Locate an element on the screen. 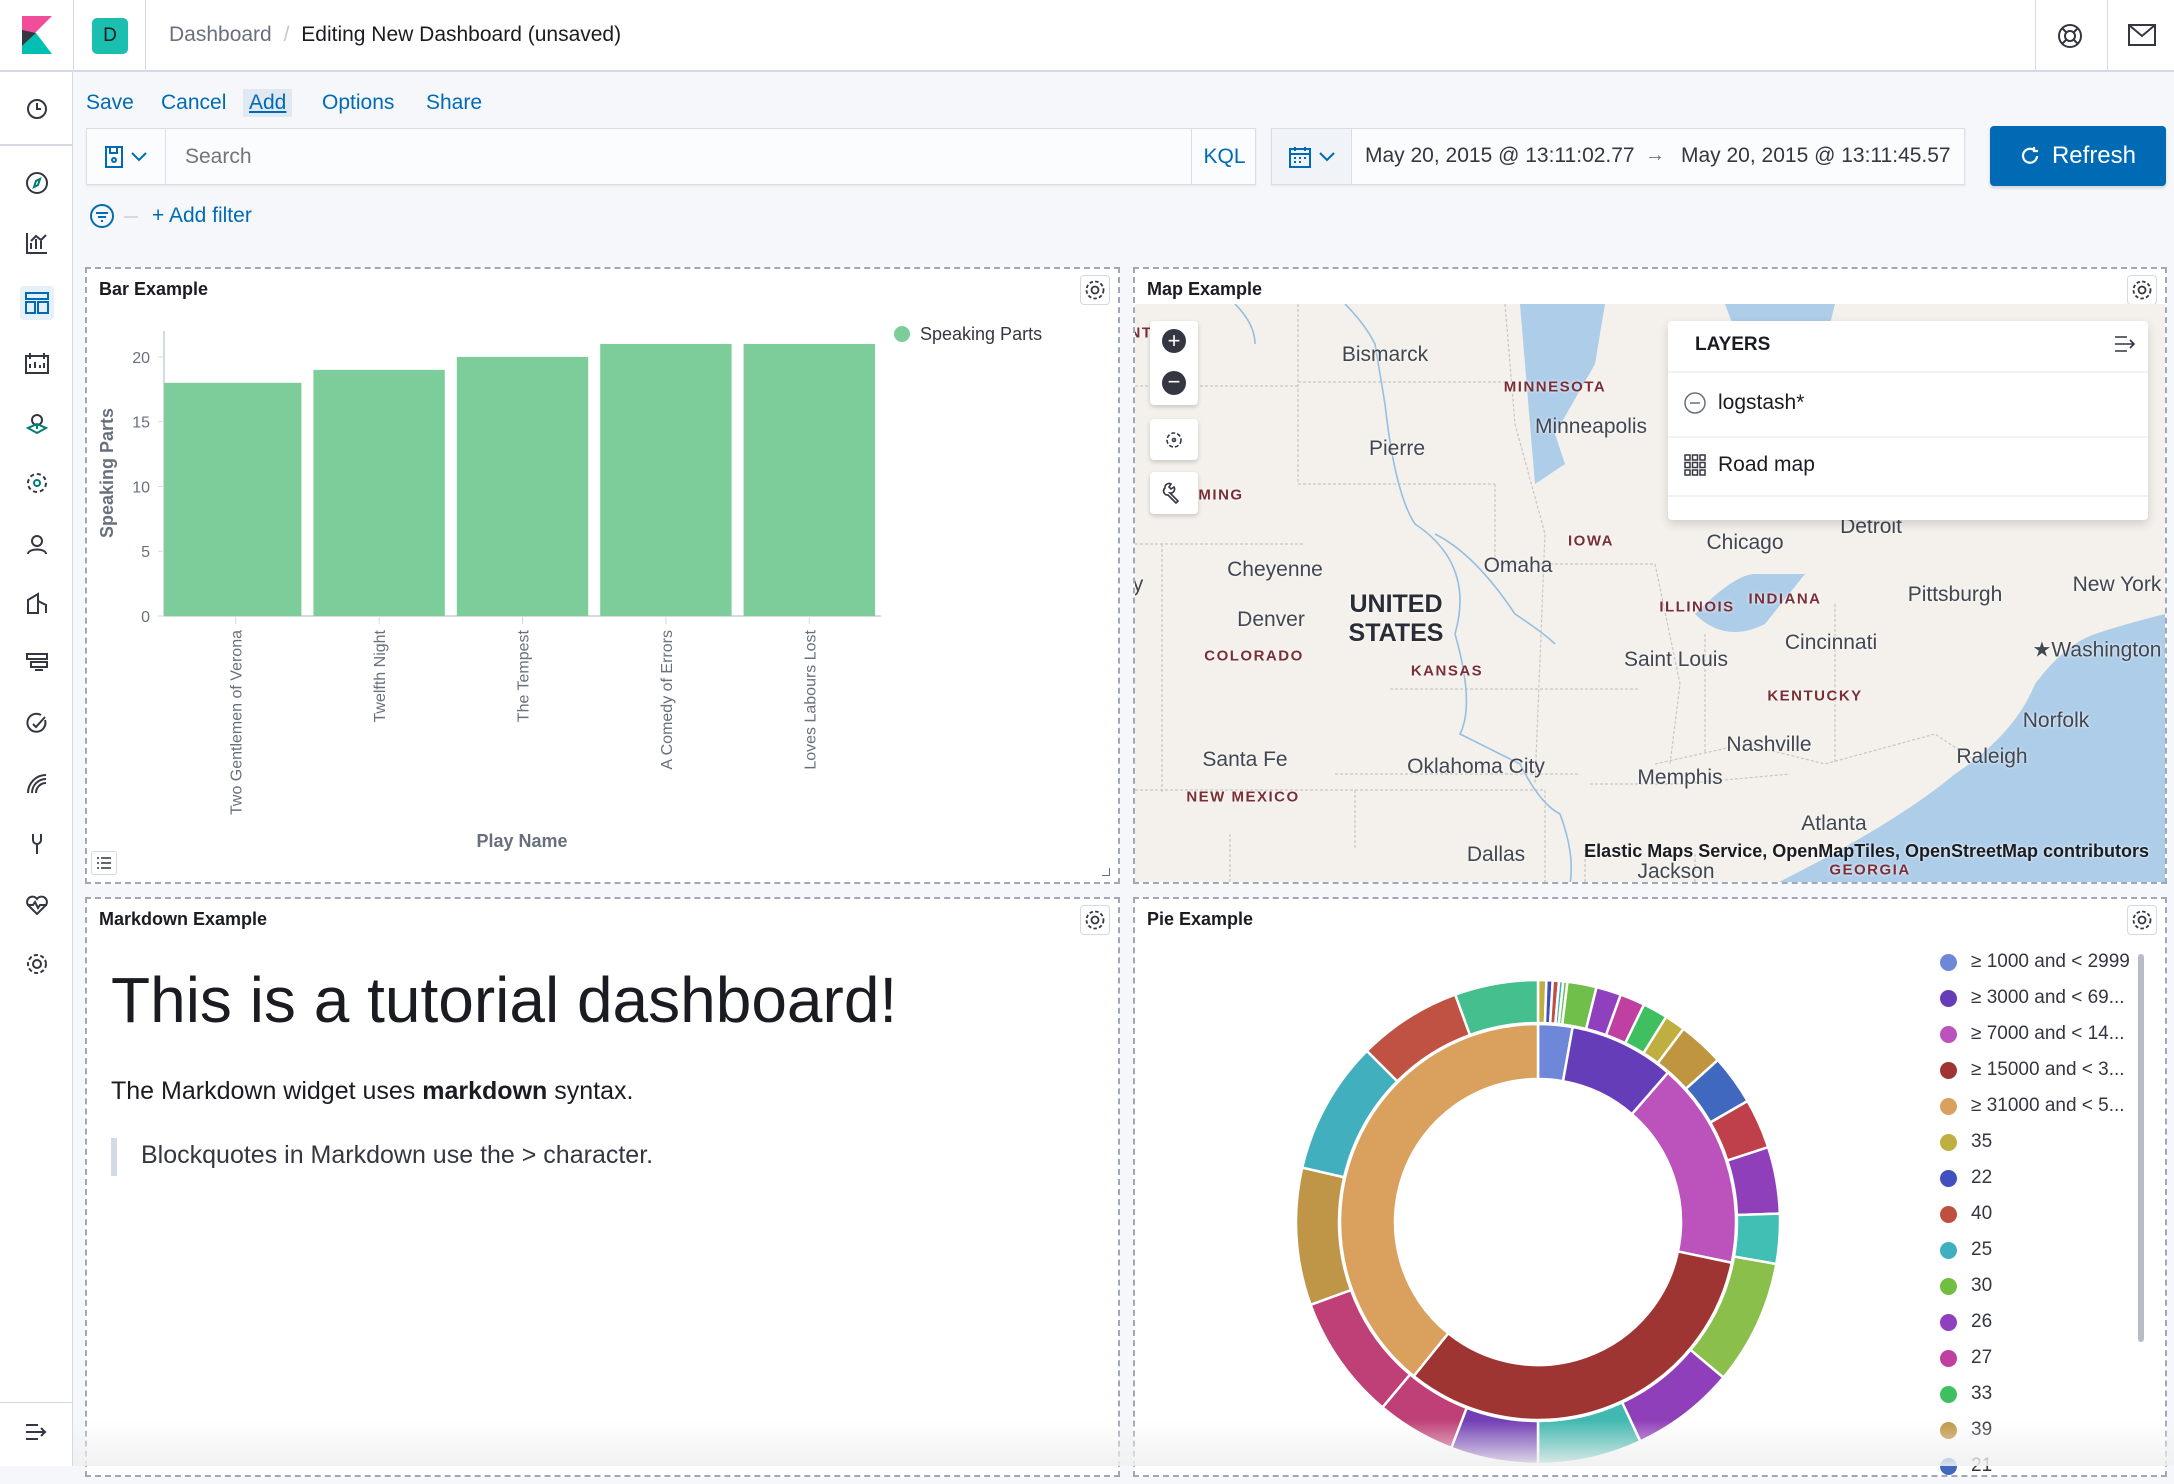 The height and width of the screenshot is (1484, 2174). visualize-chart-icon is located at coordinates (37, 243).